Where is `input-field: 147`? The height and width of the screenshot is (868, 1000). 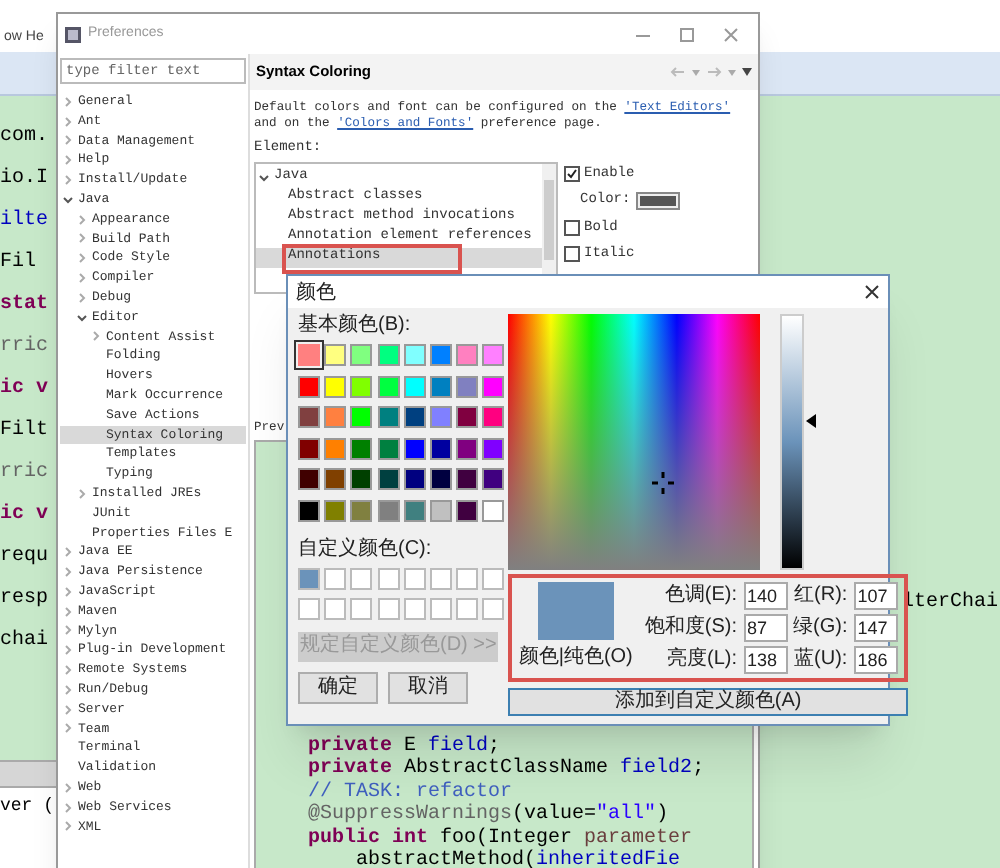 input-field: 147 is located at coordinates (875, 628).